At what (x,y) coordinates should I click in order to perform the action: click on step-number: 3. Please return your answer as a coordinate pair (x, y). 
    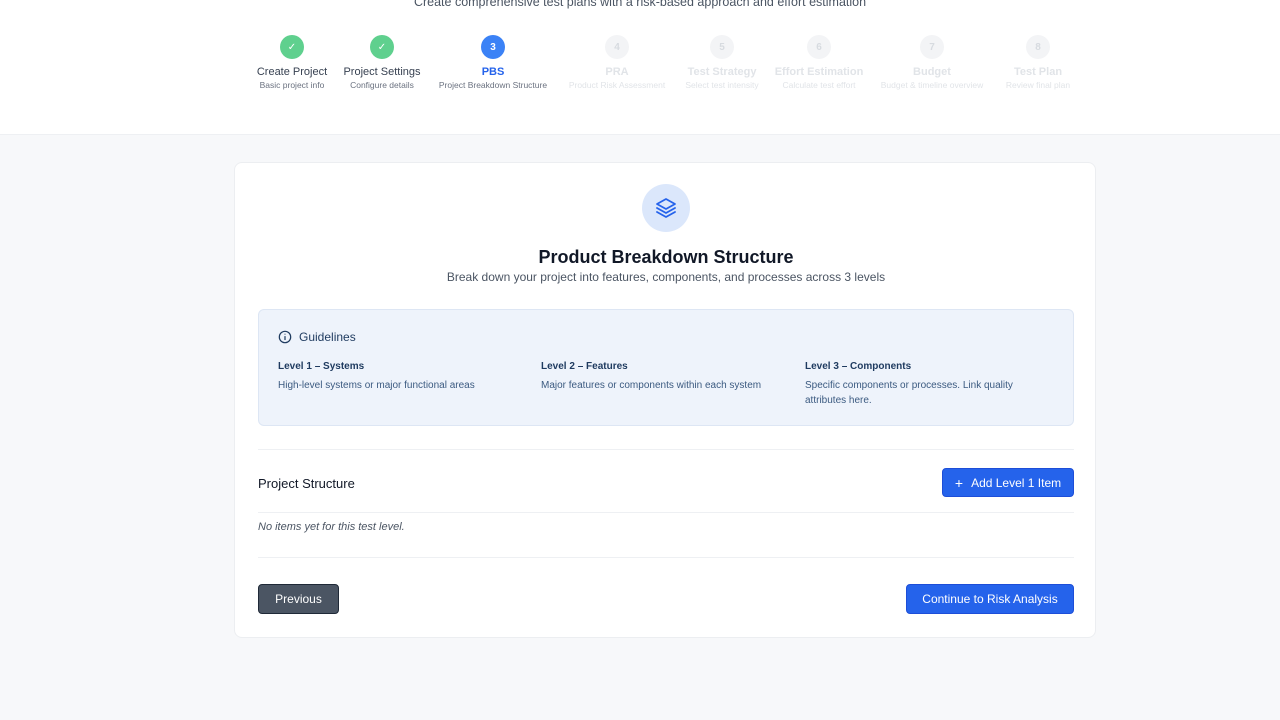
    Looking at the image, I should click on (493, 47).